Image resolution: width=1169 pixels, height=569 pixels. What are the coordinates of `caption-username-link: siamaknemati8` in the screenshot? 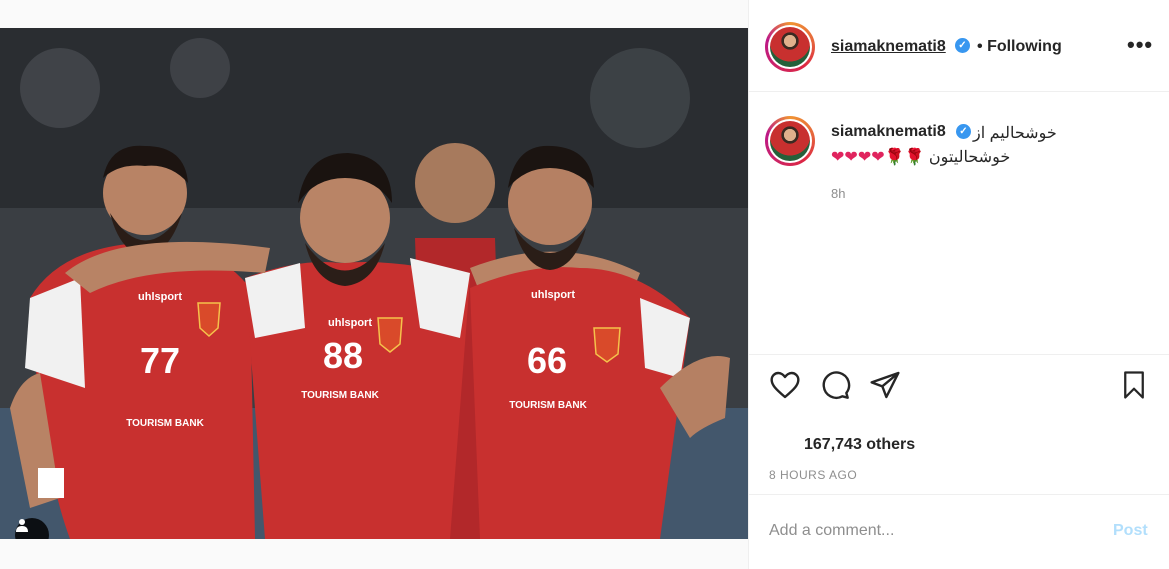 It's located at (888, 132).